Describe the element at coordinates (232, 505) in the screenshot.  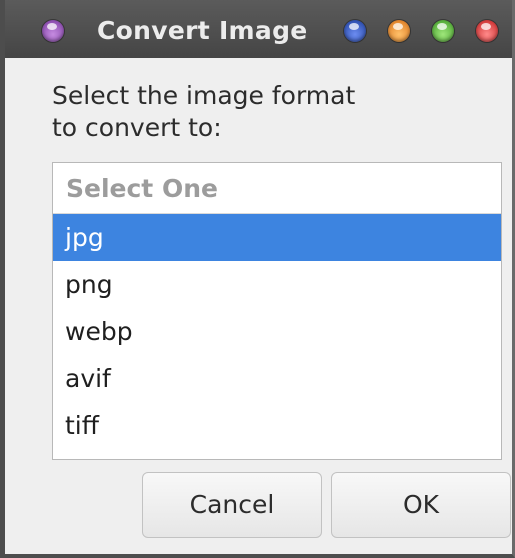
I see `cancel-button: Cancel` at that location.